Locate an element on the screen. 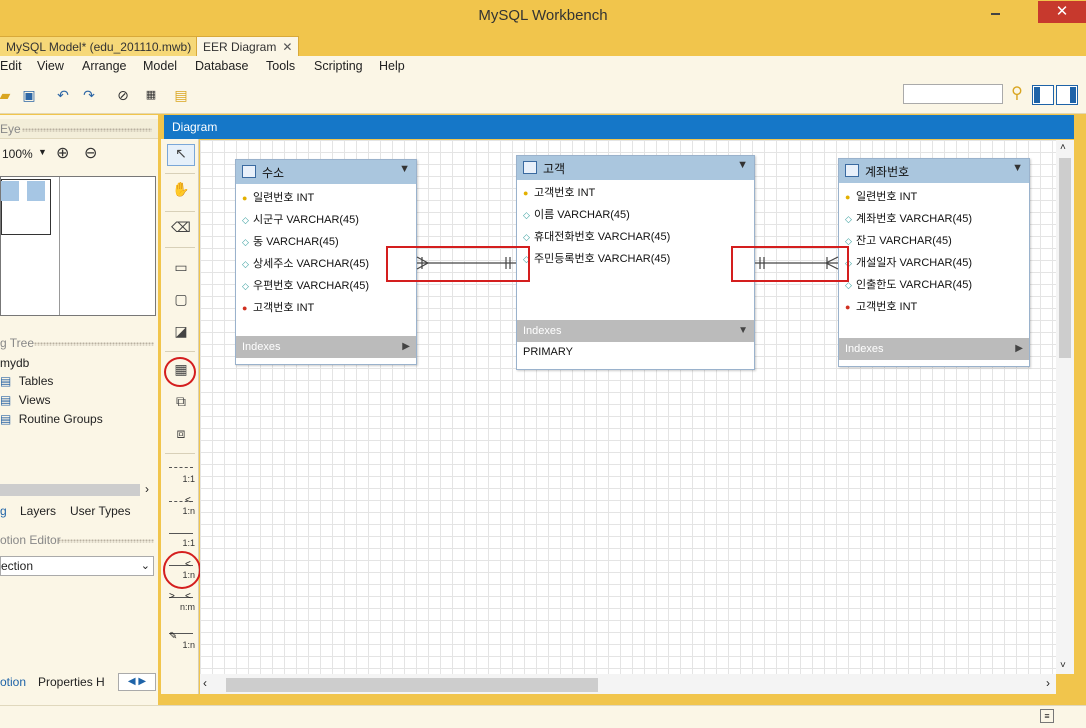 The width and height of the screenshot is (1086, 728). layout-left-sidebar-icon is located at coordinates (1043, 95).